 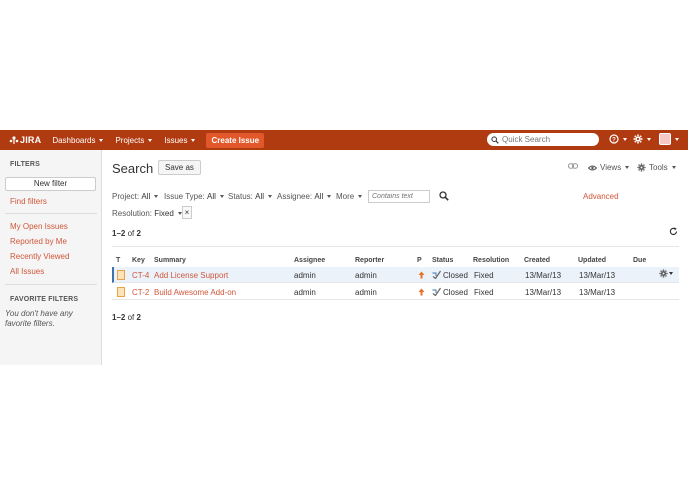 What do you see at coordinates (44, 299) in the screenshot?
I see `favorite-filters-heading: FAVORITE FILTERS` at bounding box center [44, 299].